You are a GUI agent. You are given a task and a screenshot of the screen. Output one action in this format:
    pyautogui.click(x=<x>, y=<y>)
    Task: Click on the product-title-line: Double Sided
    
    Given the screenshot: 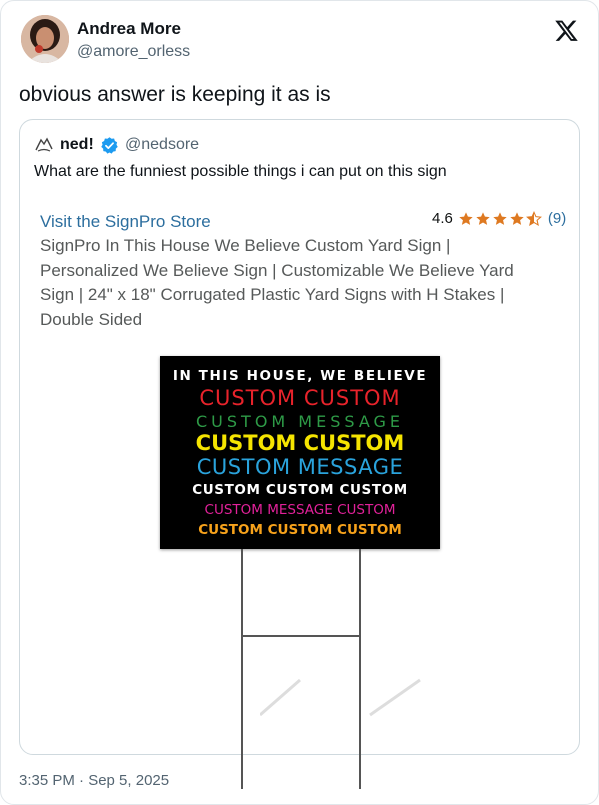 What is the action you would take?
    pyautogui.click(x=91, y=319)
    